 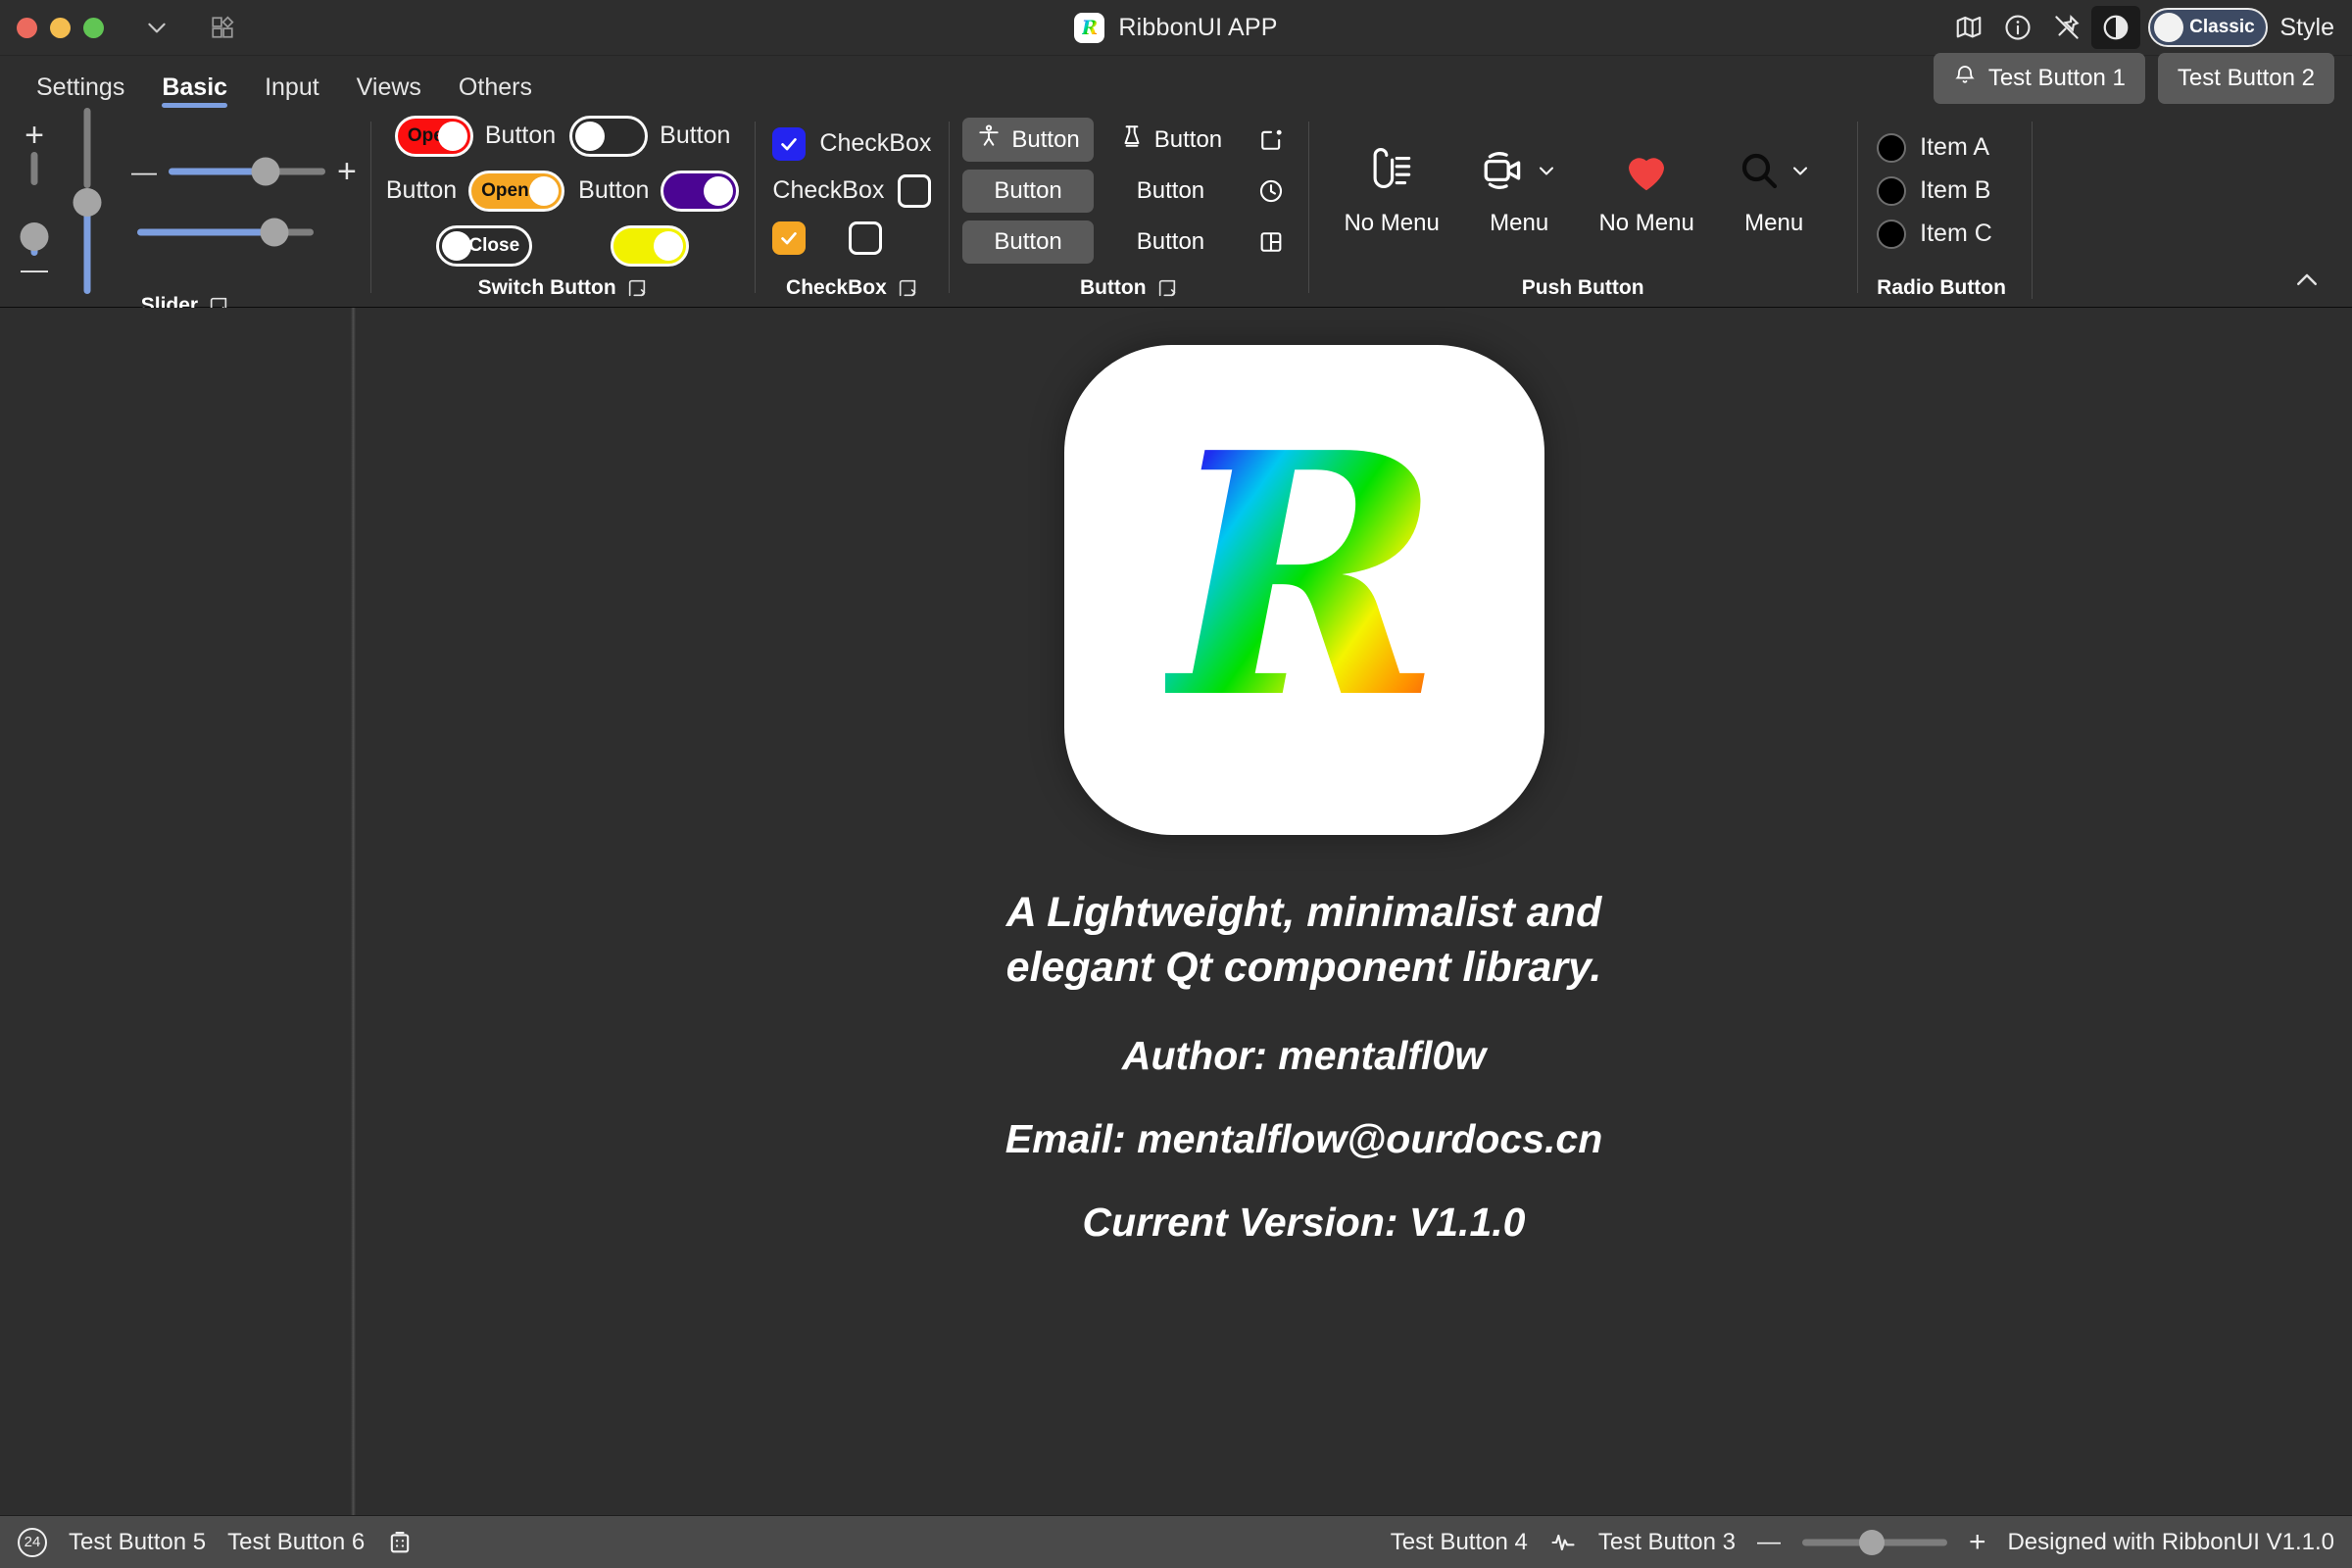 What do you see at coordinates (433, 136) in the screenshot?
I see `switch-red: Open` at bounding box center [433, 136].